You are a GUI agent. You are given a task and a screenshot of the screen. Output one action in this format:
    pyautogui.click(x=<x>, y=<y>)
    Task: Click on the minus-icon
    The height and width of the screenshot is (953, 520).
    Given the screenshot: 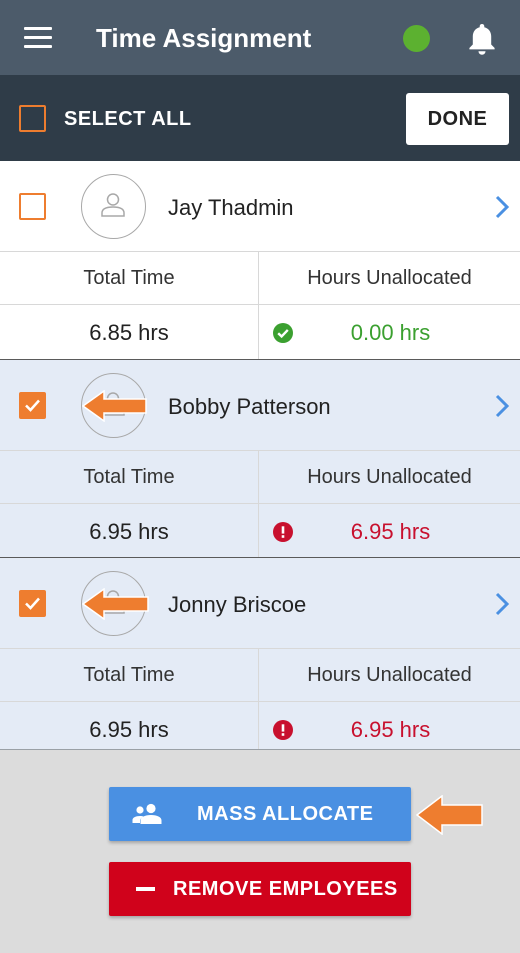 What is the action you would take?
    pyautogui.click(x=145, y=889)
    